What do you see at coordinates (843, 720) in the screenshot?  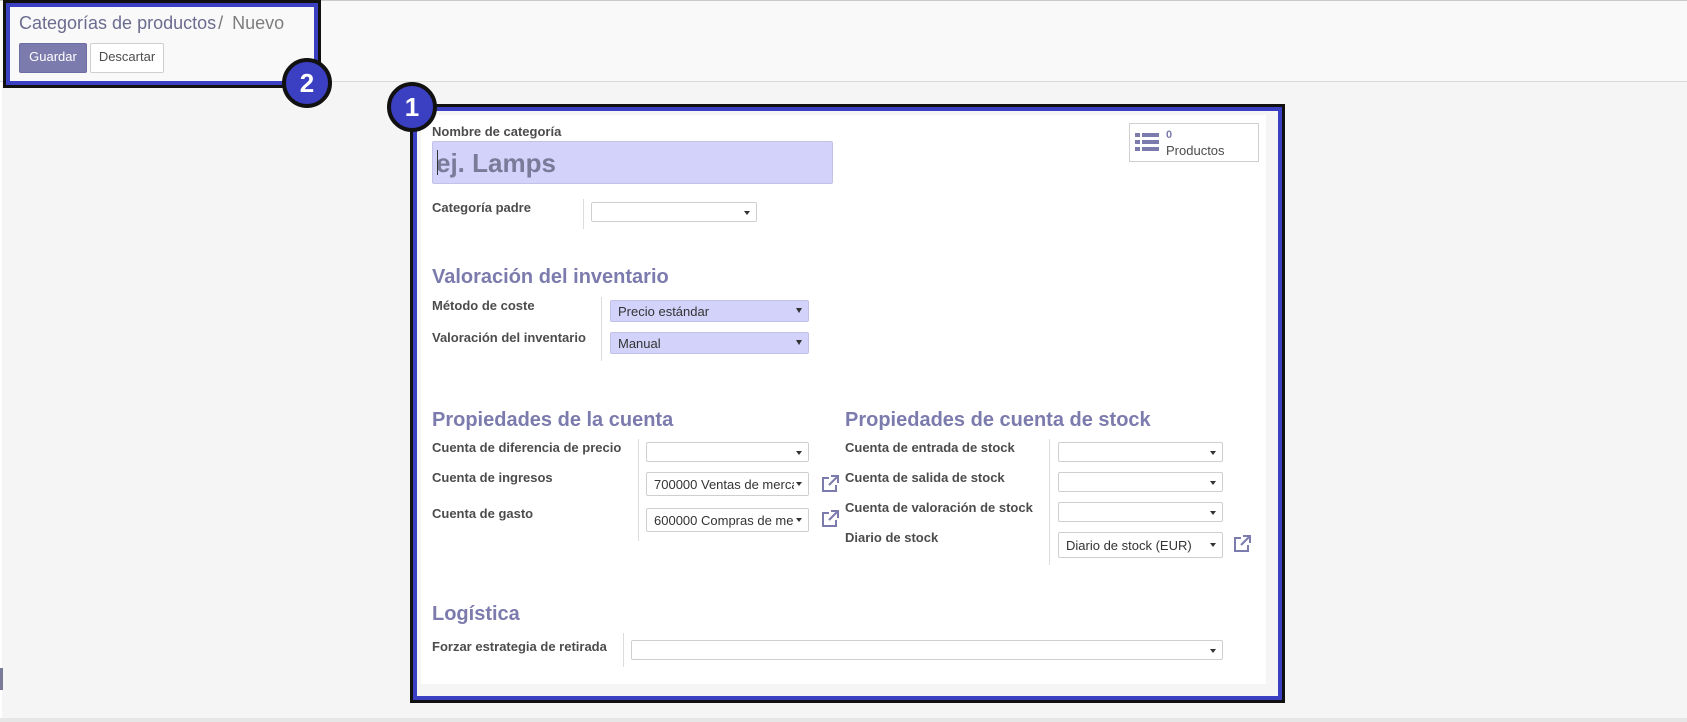 I see `bottom-border` at bounding box center [843, 720].